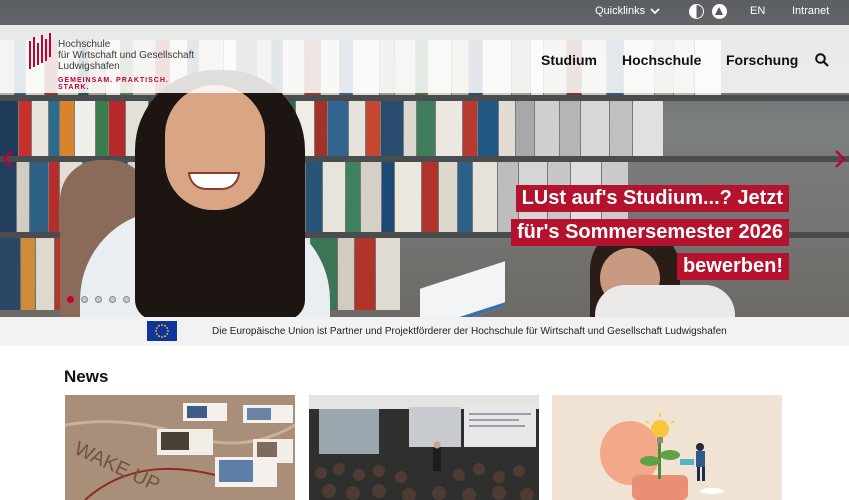 The image size is (849, 500). I want to click on search-icon, so click(822, 60).